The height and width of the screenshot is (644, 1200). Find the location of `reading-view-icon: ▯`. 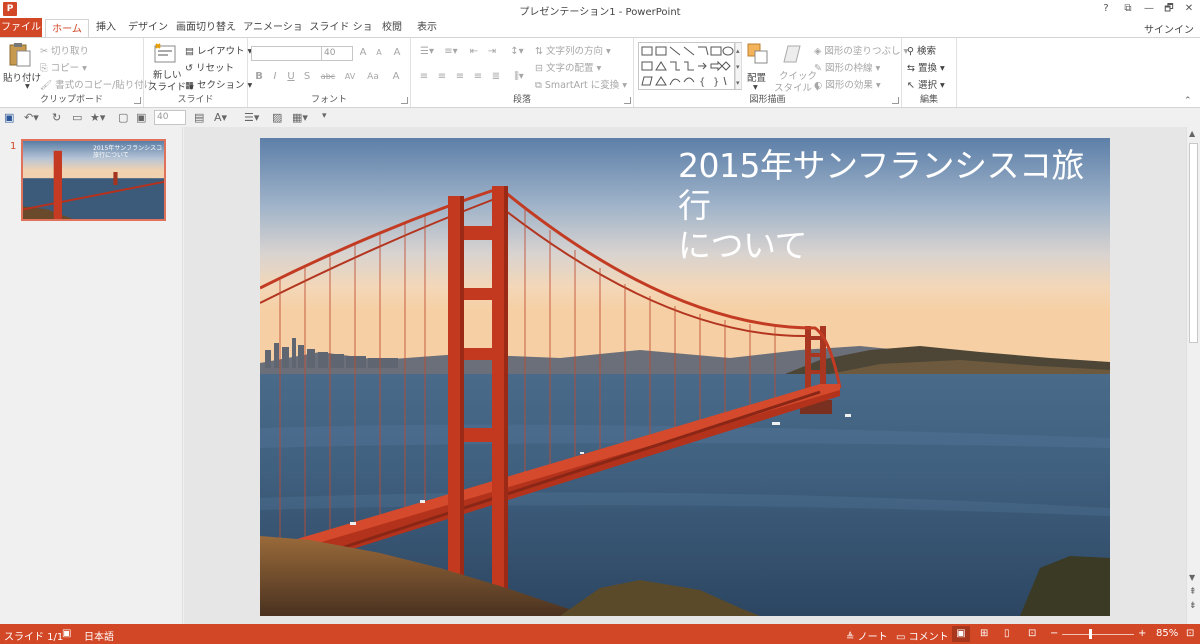

reading-view-icon: ▯ is located at coordinates (1007, 633).